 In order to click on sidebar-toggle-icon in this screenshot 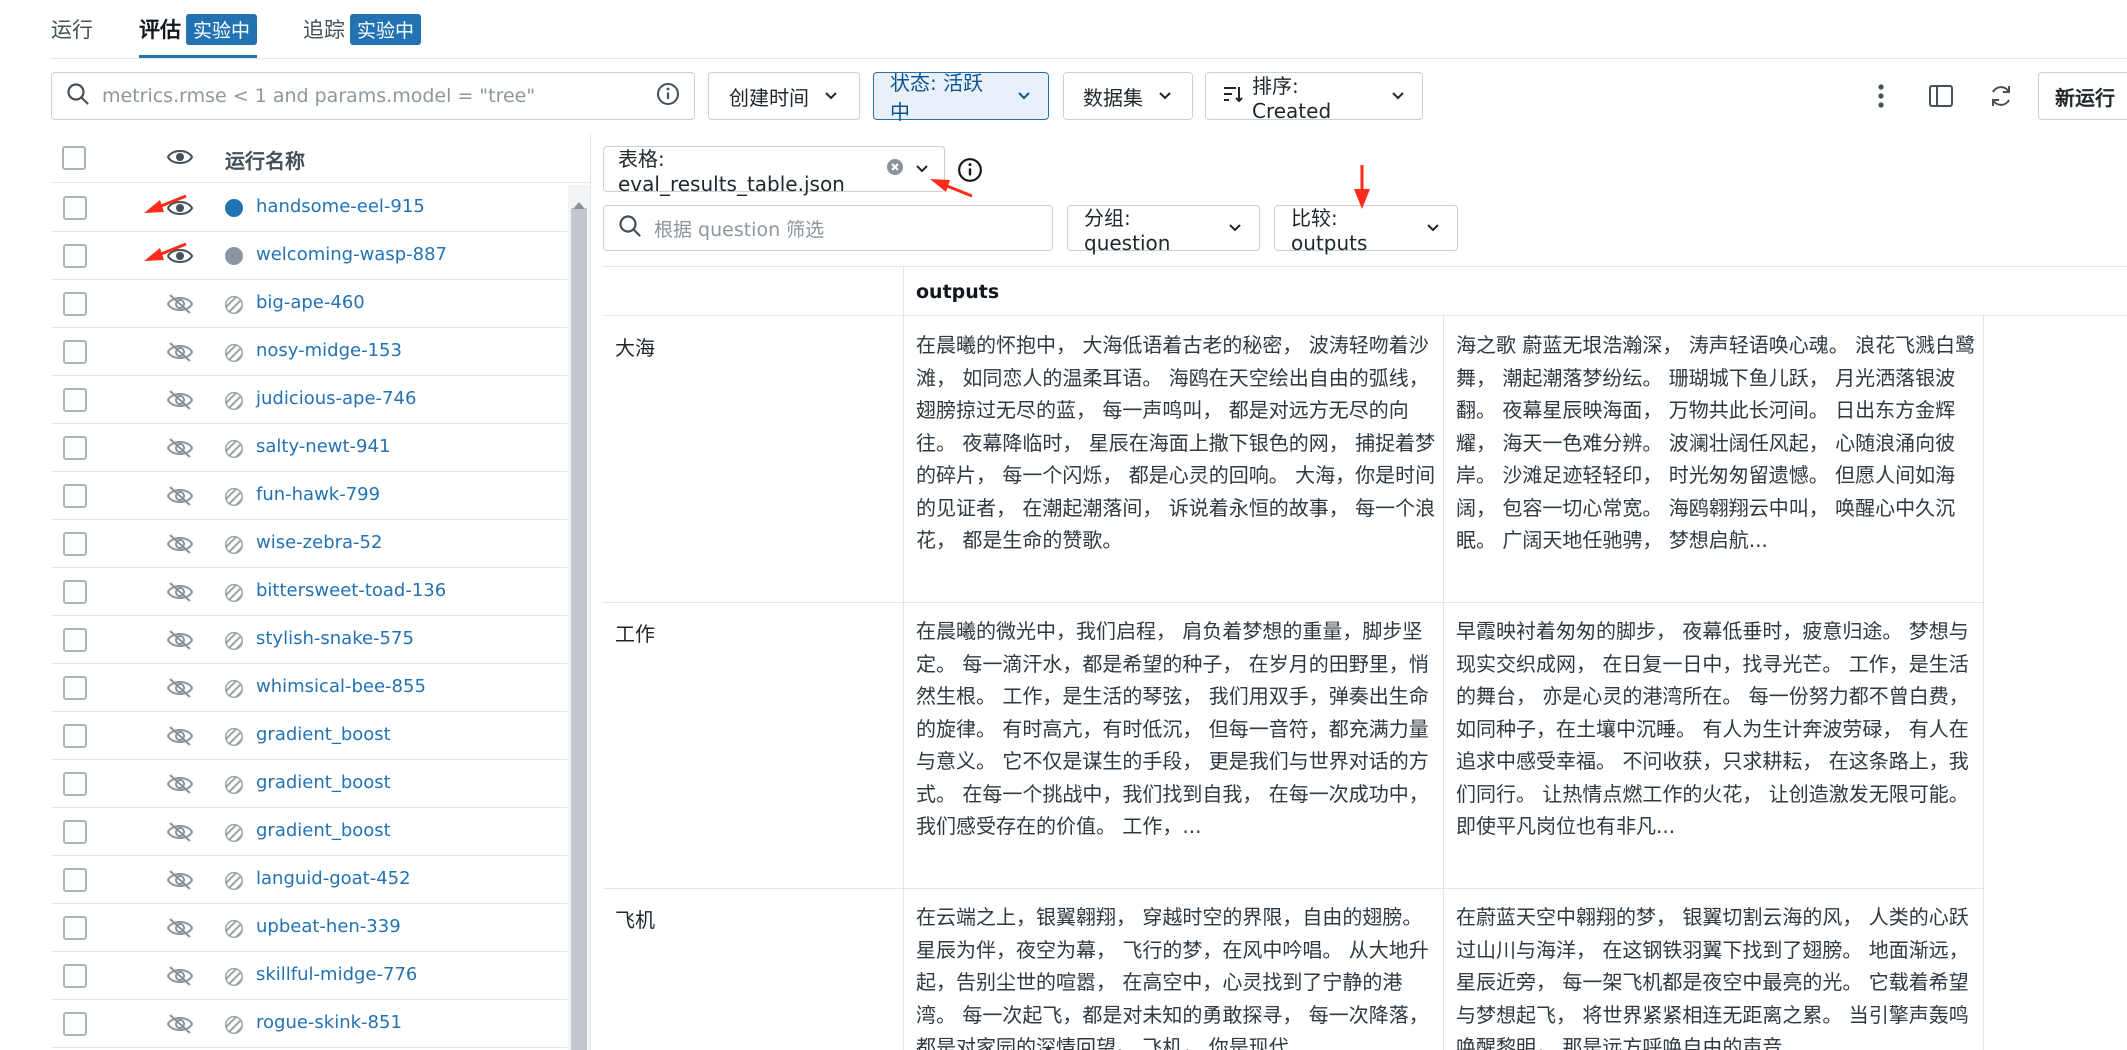, I will do `click(1941, 96)`.